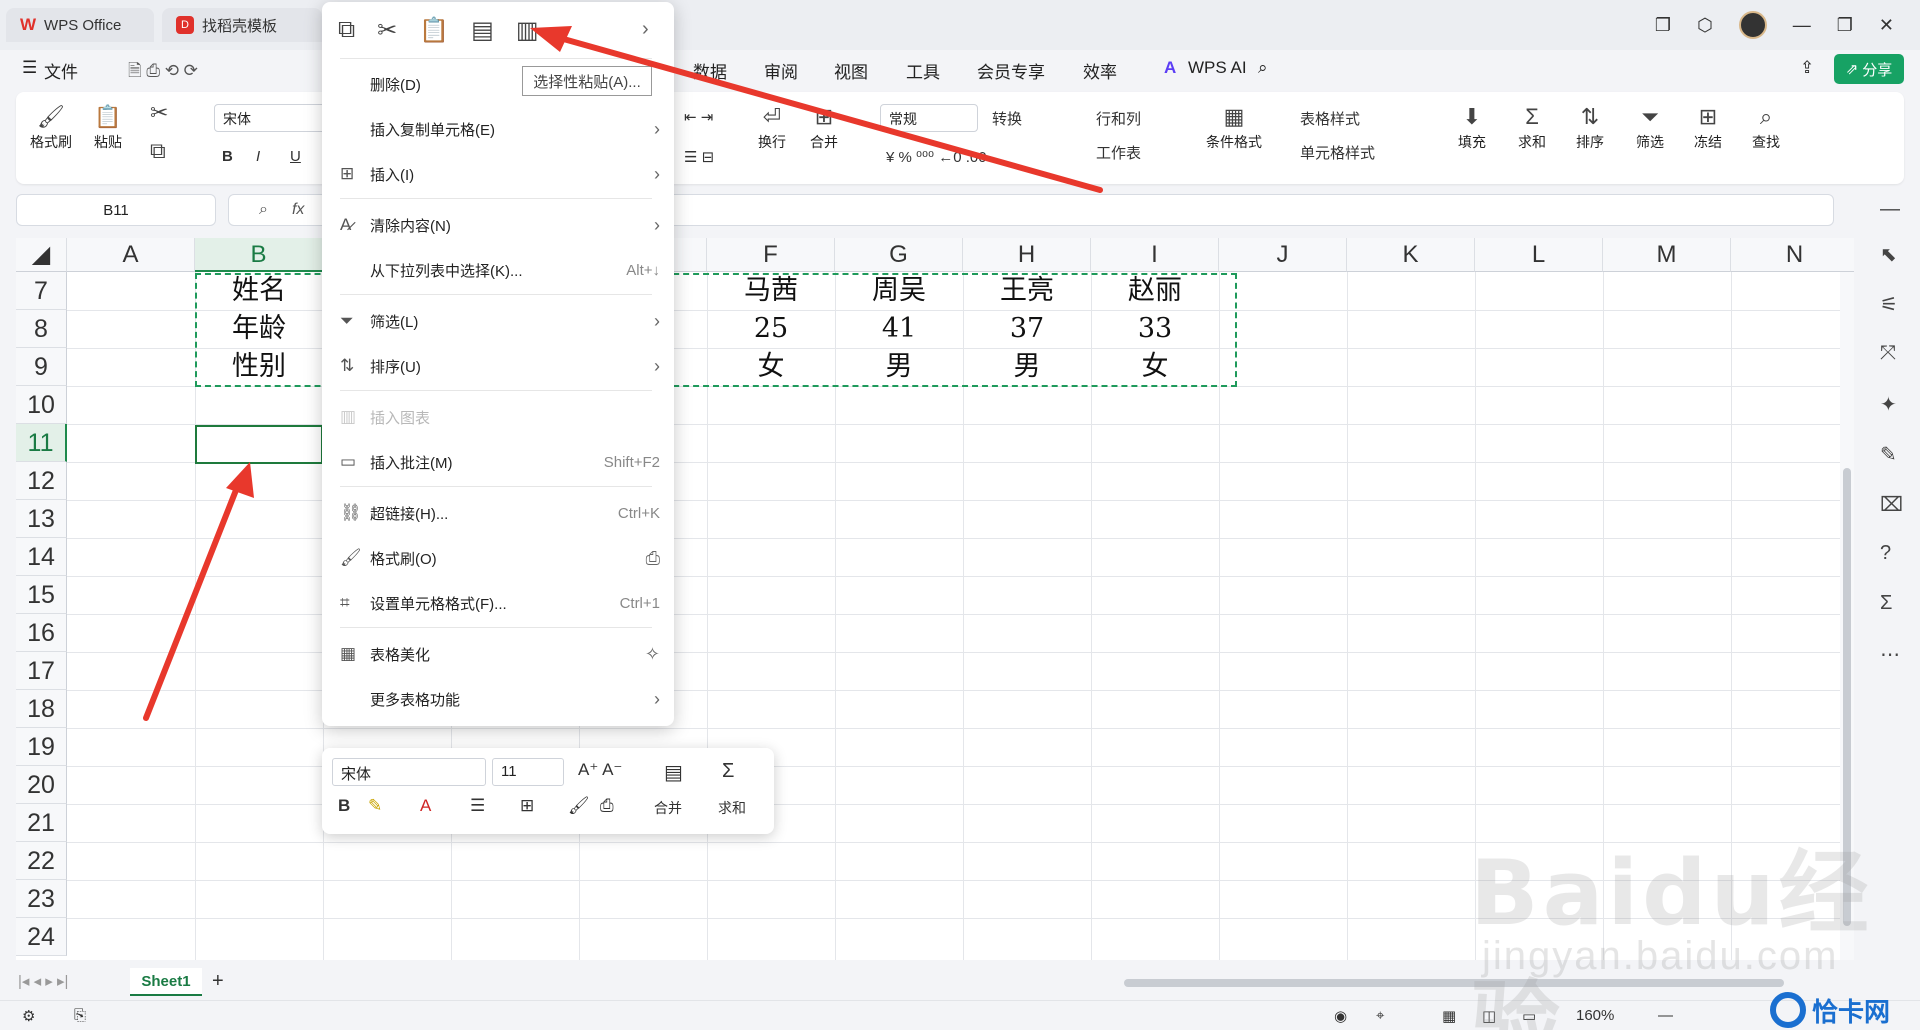 The height and width of the screenshot is (1030, 1920). What do you see at coordinates (816, 109) in the screenshot?
I see `arrow-to-paste-special` at bounding box center [816, 109].